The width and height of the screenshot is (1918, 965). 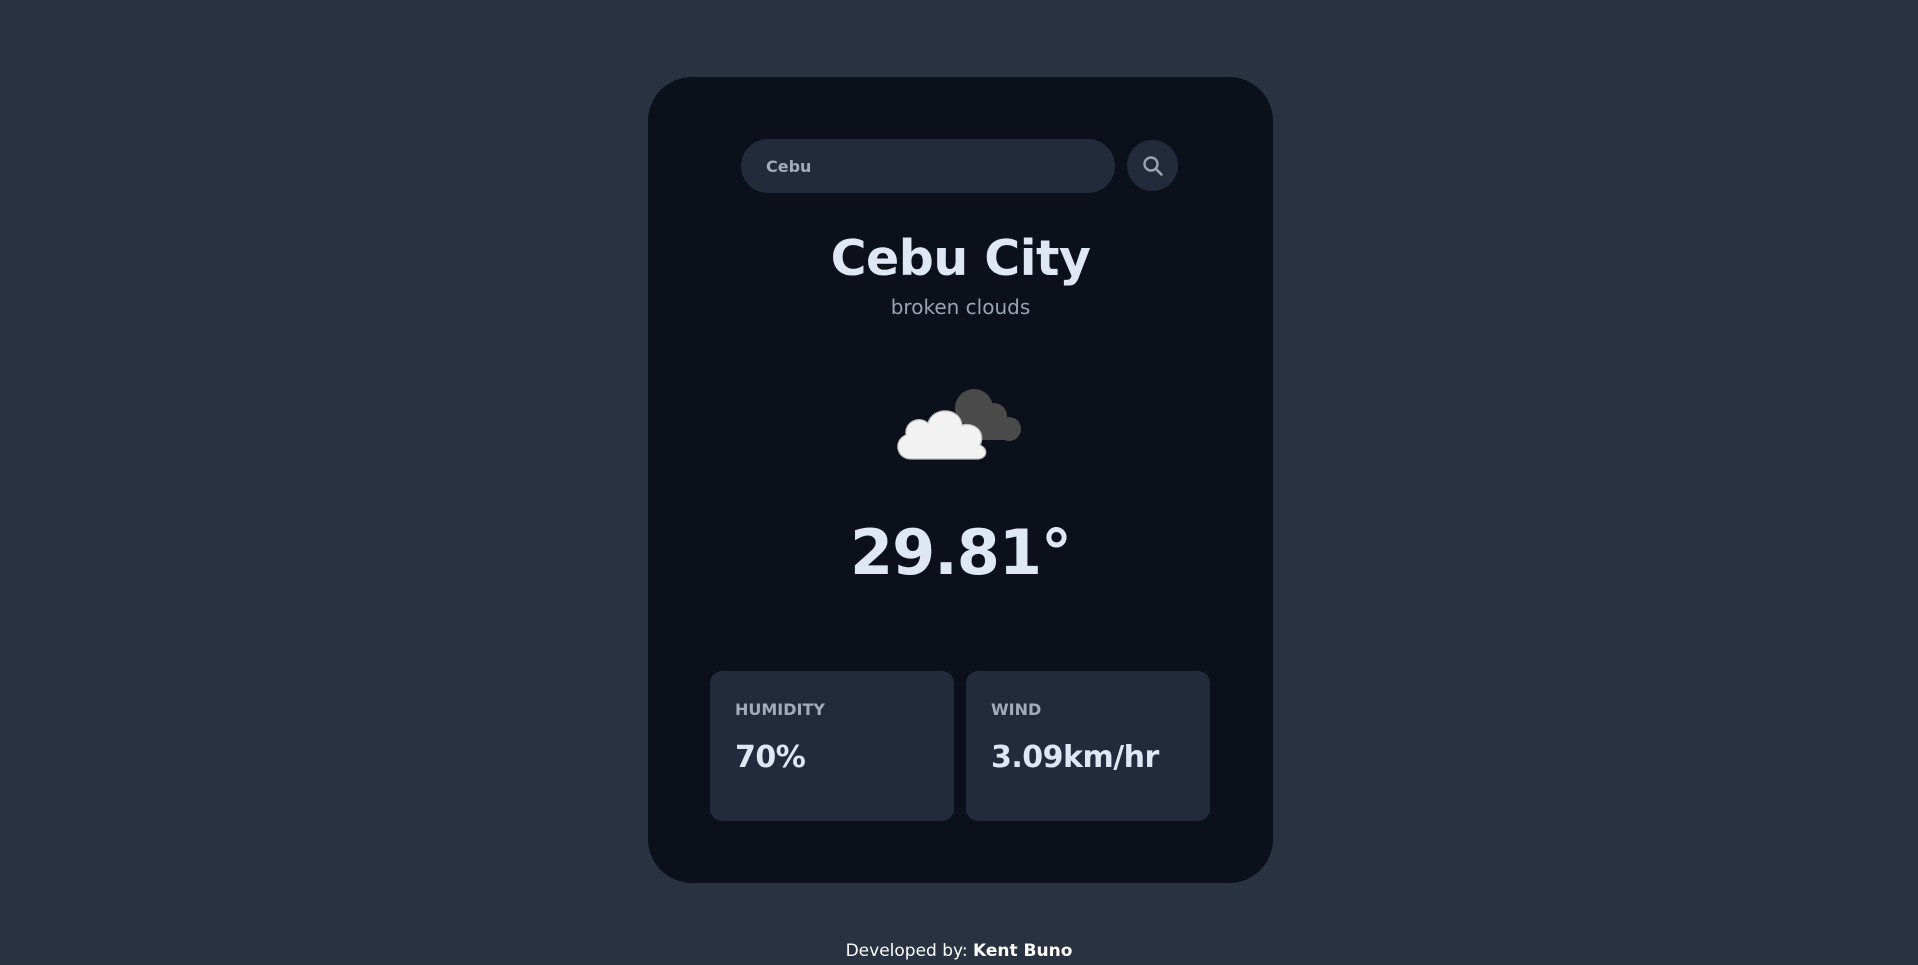 What do you see at coordinates (1022, 951) in the screenshot?
I see `footer-author: Kent Buno` at bounding box center [1022, 951].